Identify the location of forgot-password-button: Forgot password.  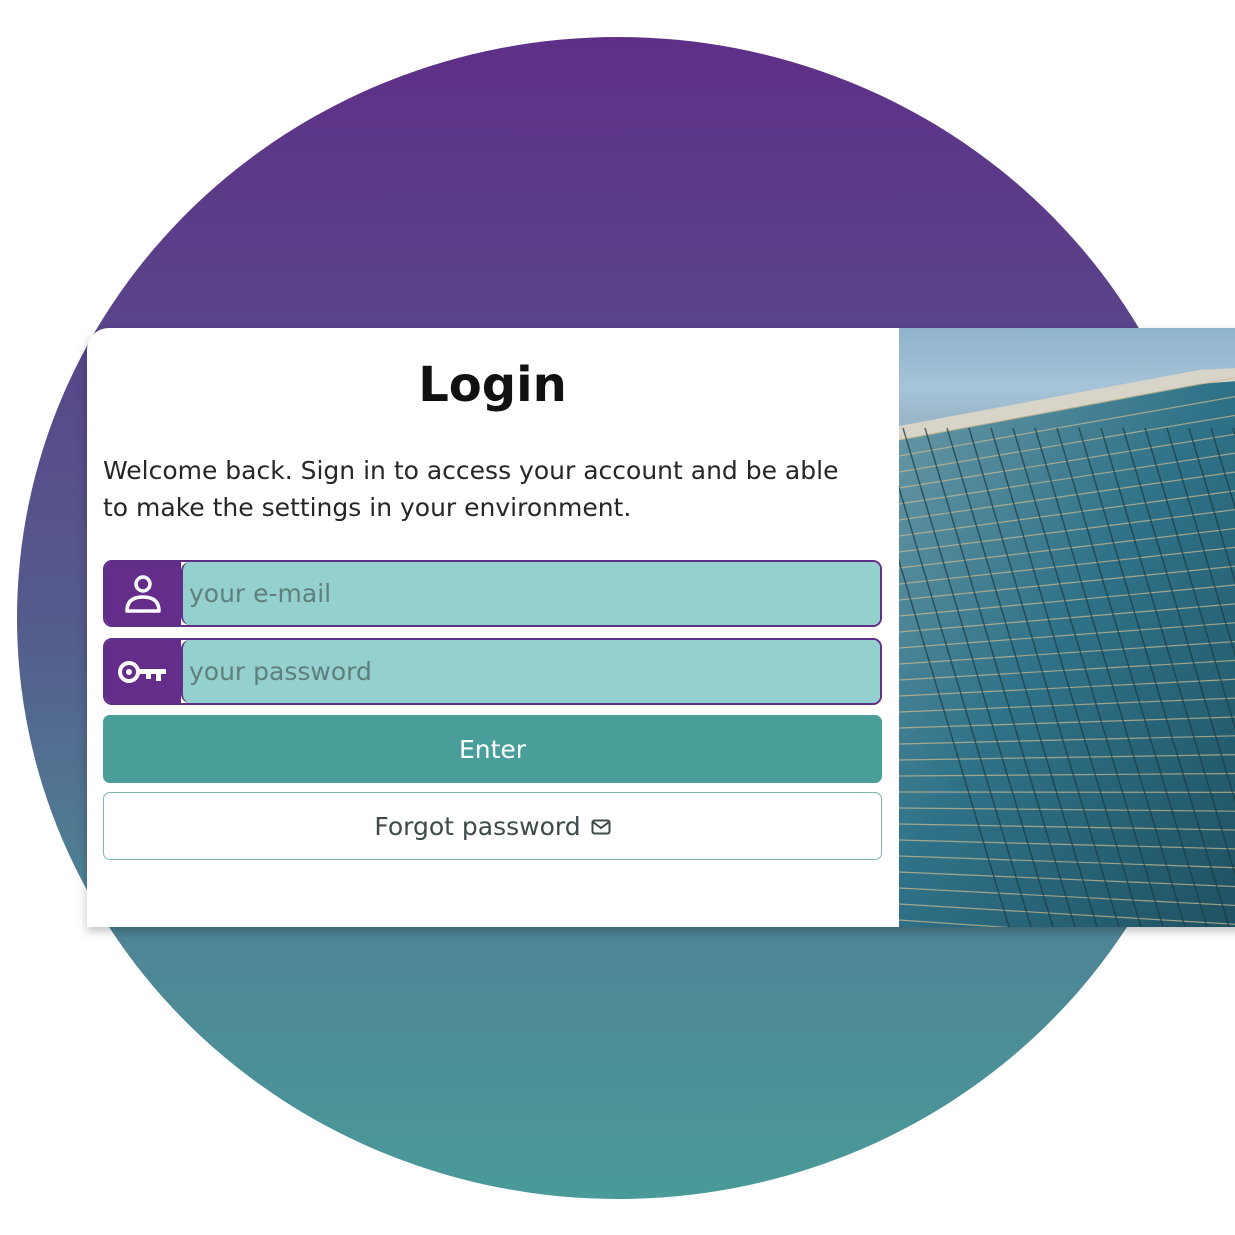
(492, 826).